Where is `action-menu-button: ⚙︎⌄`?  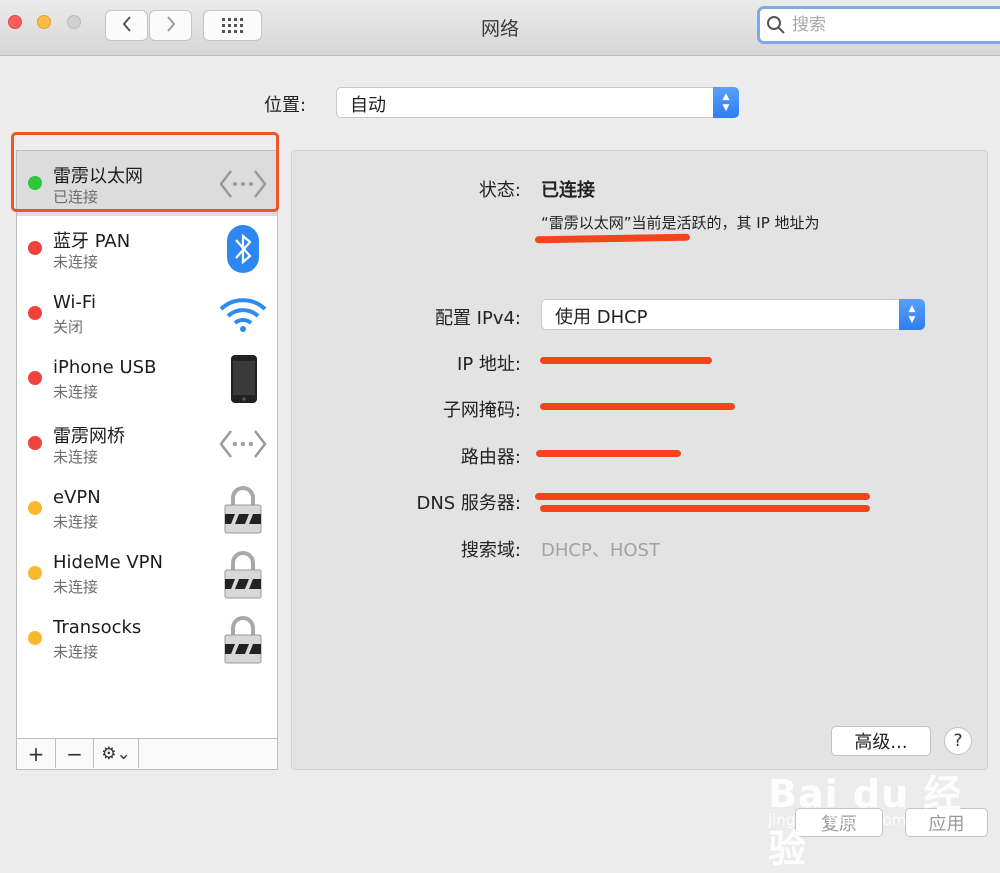 action-menu-button: ⚙︎⌄ is located at coordinates (116, 753).